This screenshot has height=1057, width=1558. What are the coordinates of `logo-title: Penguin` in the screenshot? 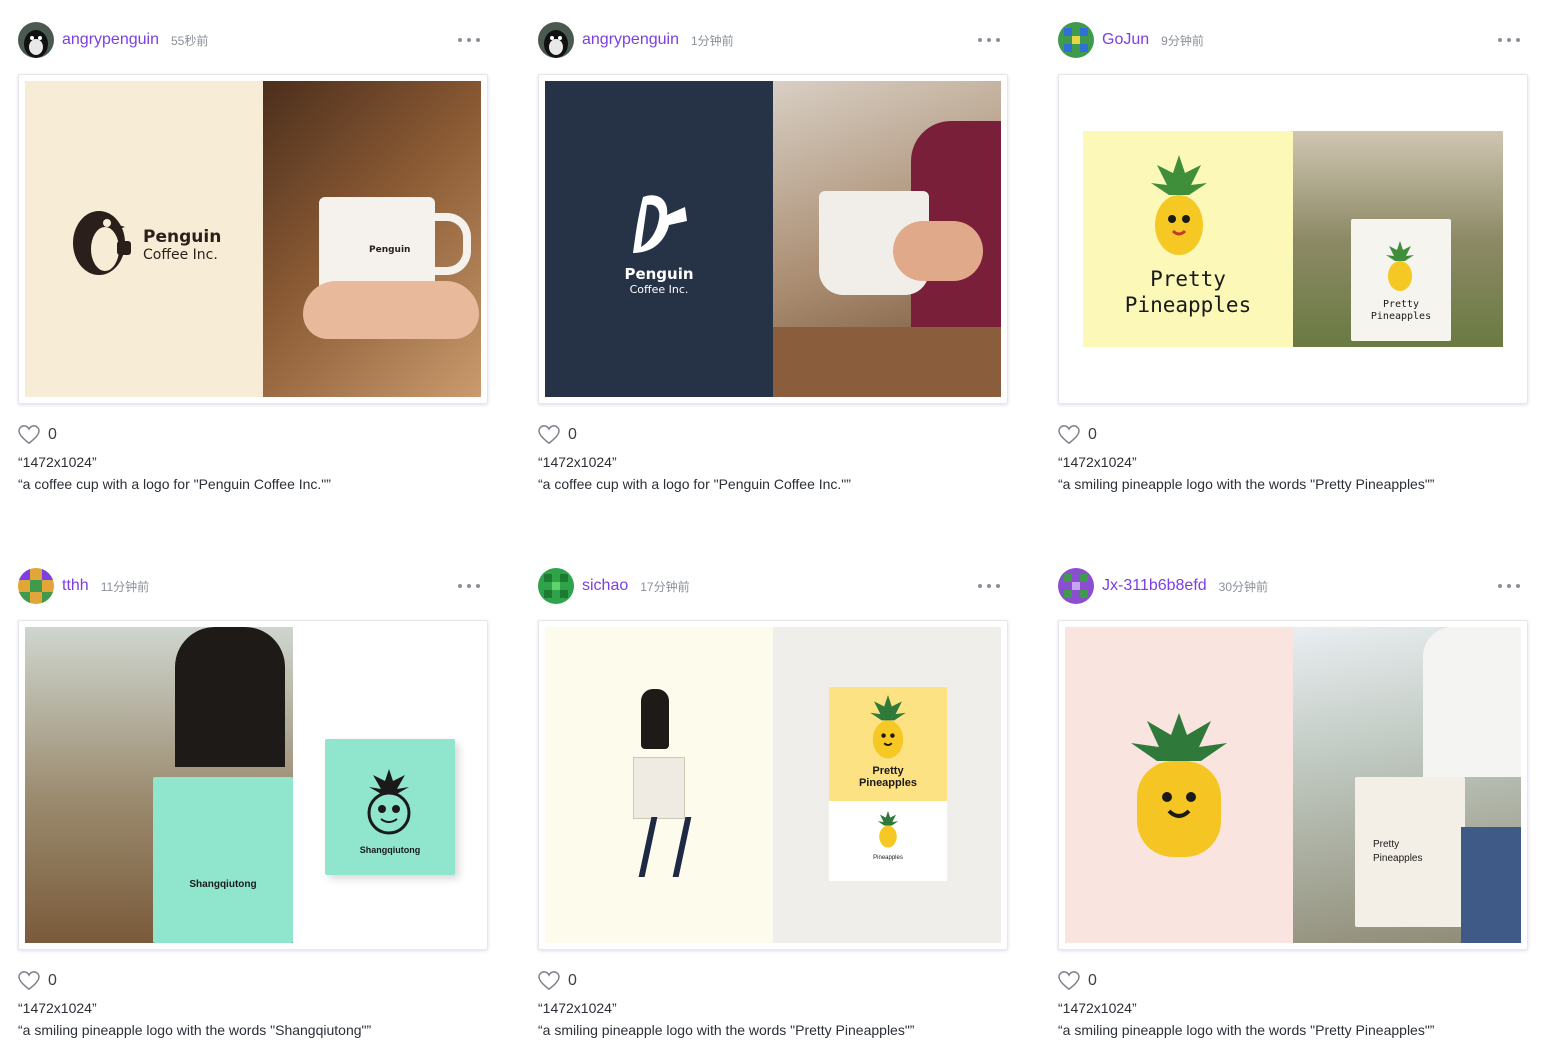 It's located at (659, 274).